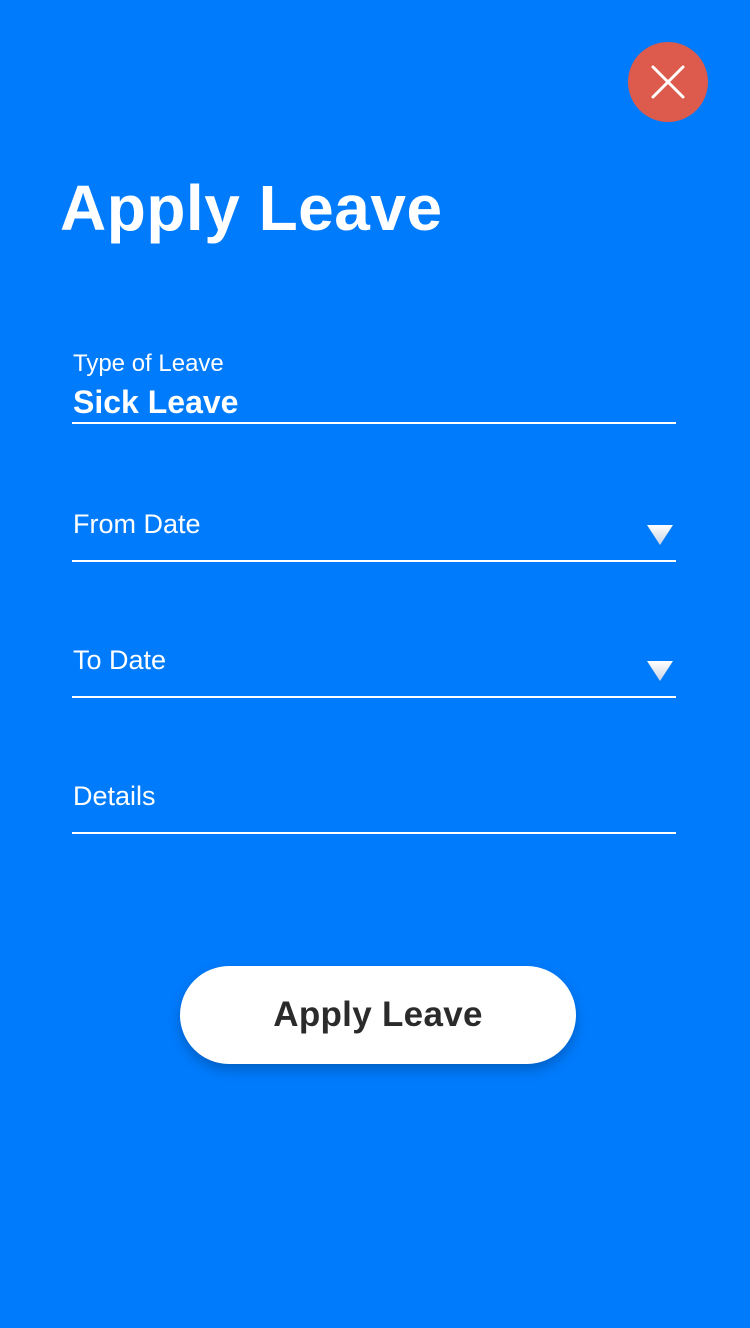 Image resolution: width=750 pixels, height=1328 pixels. I want to click on leave-type-field: Type of Leave Sick Leave, so click(374, 382).